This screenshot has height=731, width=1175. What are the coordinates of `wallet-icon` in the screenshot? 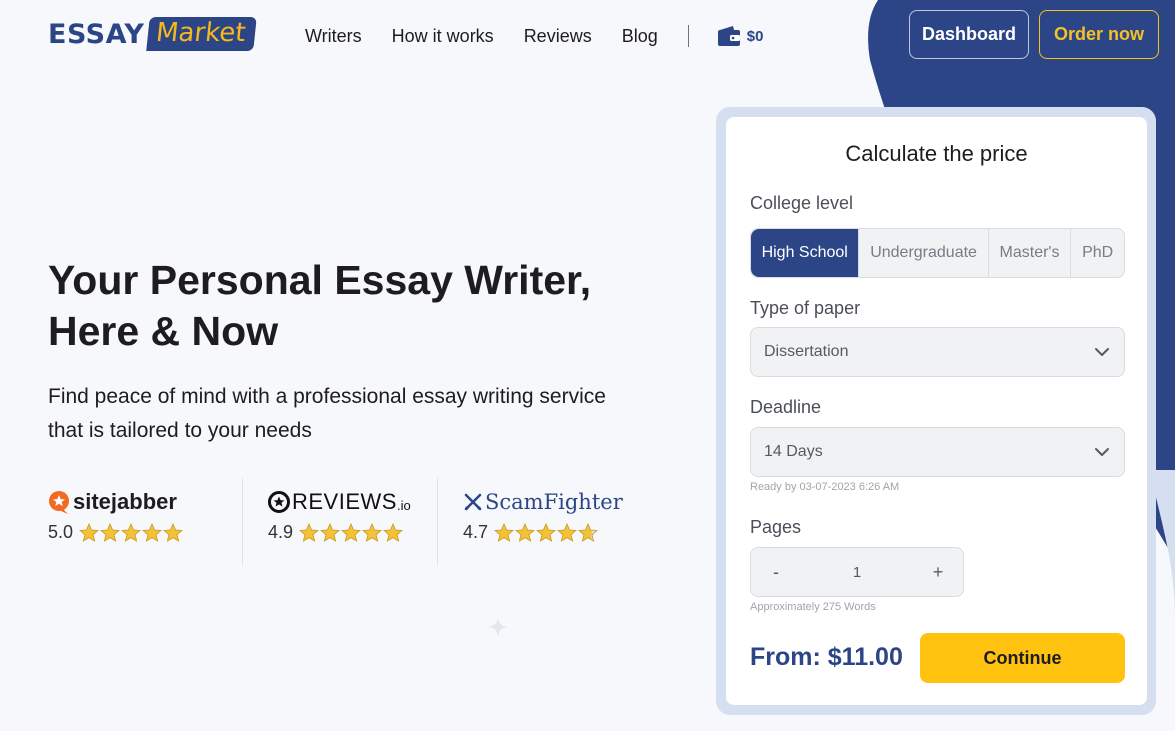 It's located at (728, 36).